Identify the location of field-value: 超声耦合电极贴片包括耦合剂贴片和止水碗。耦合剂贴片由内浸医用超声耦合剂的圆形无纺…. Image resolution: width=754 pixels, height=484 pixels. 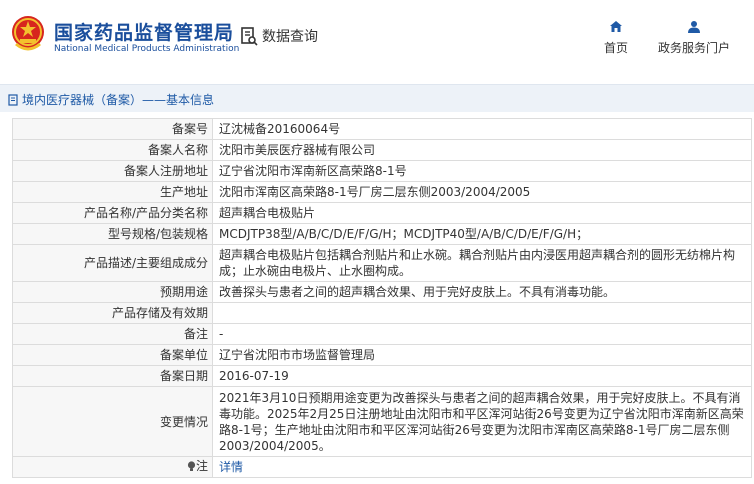
(482, 263).